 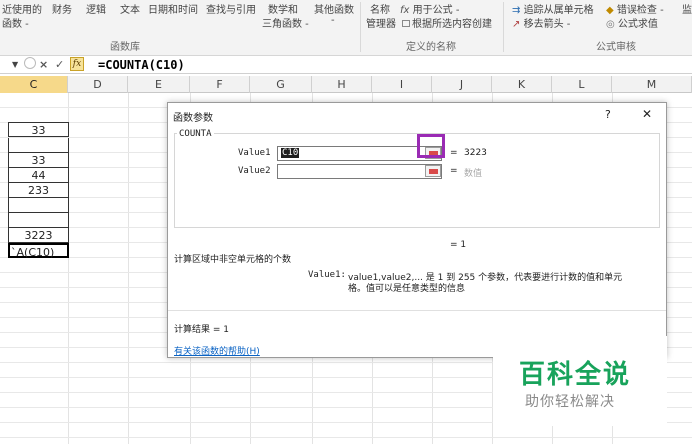 I want to click on formula-input: =COUNTA(C10), so click(x=141, y=65).